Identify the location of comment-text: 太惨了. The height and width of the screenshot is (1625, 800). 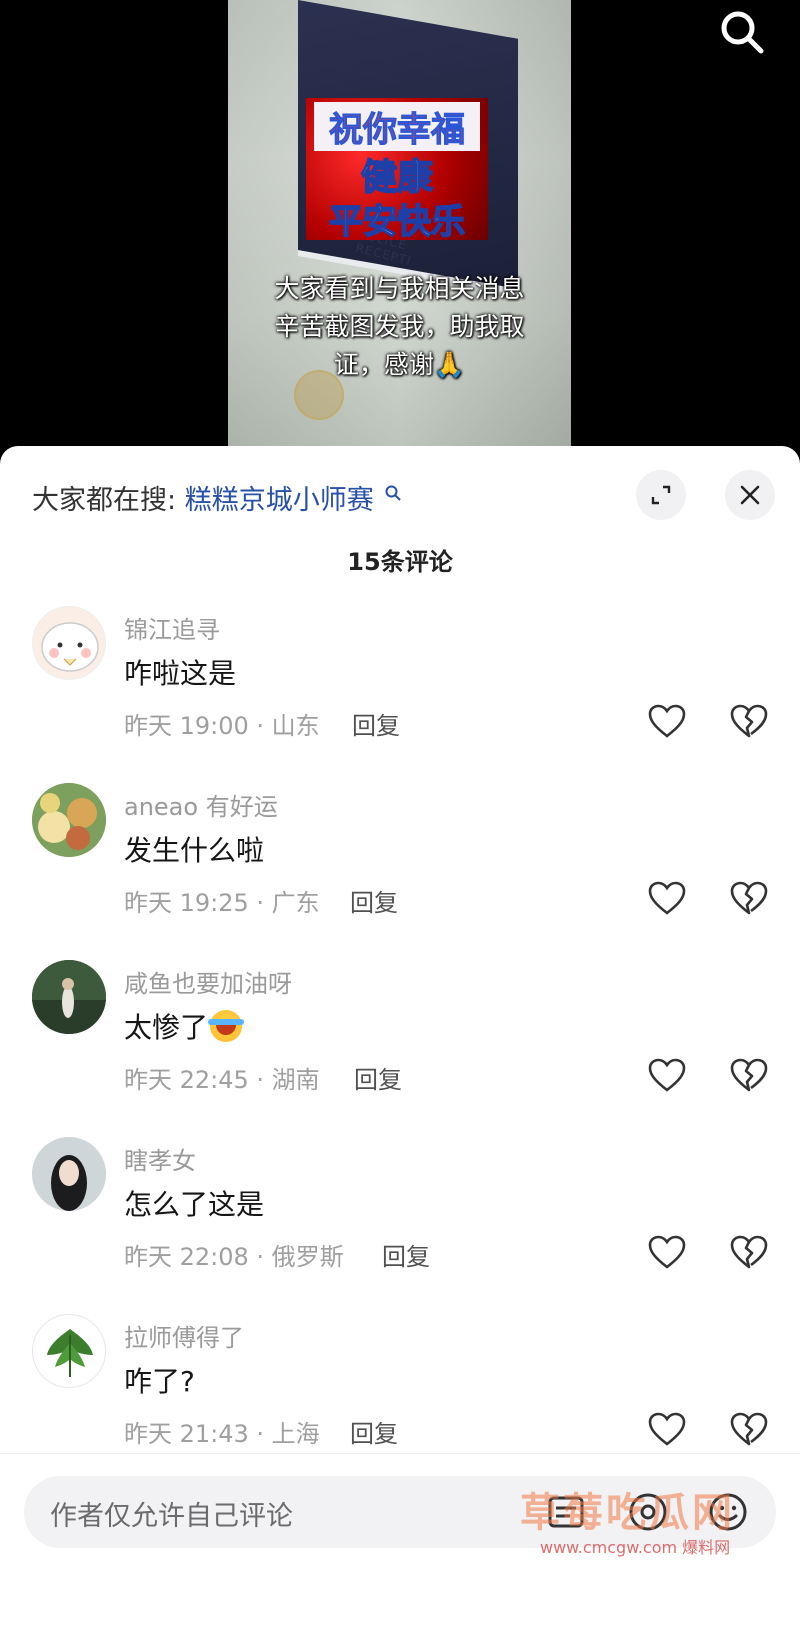
(184, 1026).